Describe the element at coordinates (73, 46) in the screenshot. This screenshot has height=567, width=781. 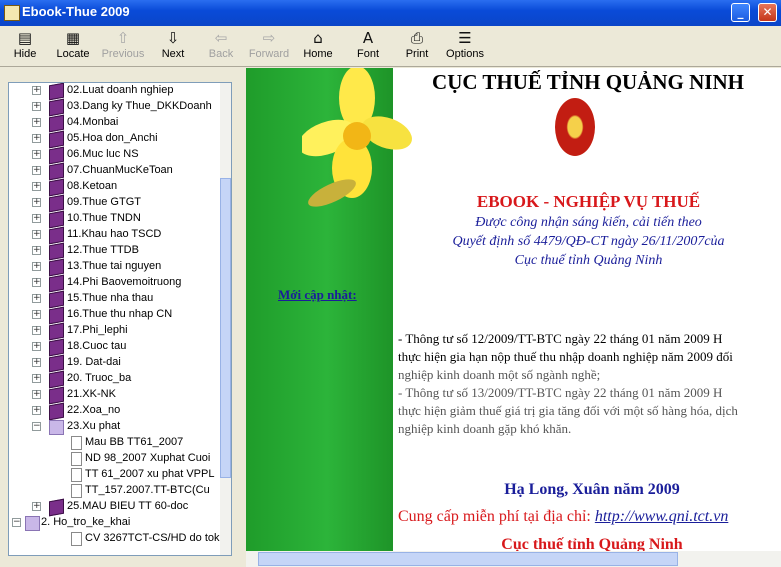
I see `toolbar-button-locate: ▦ Locate` at that location.